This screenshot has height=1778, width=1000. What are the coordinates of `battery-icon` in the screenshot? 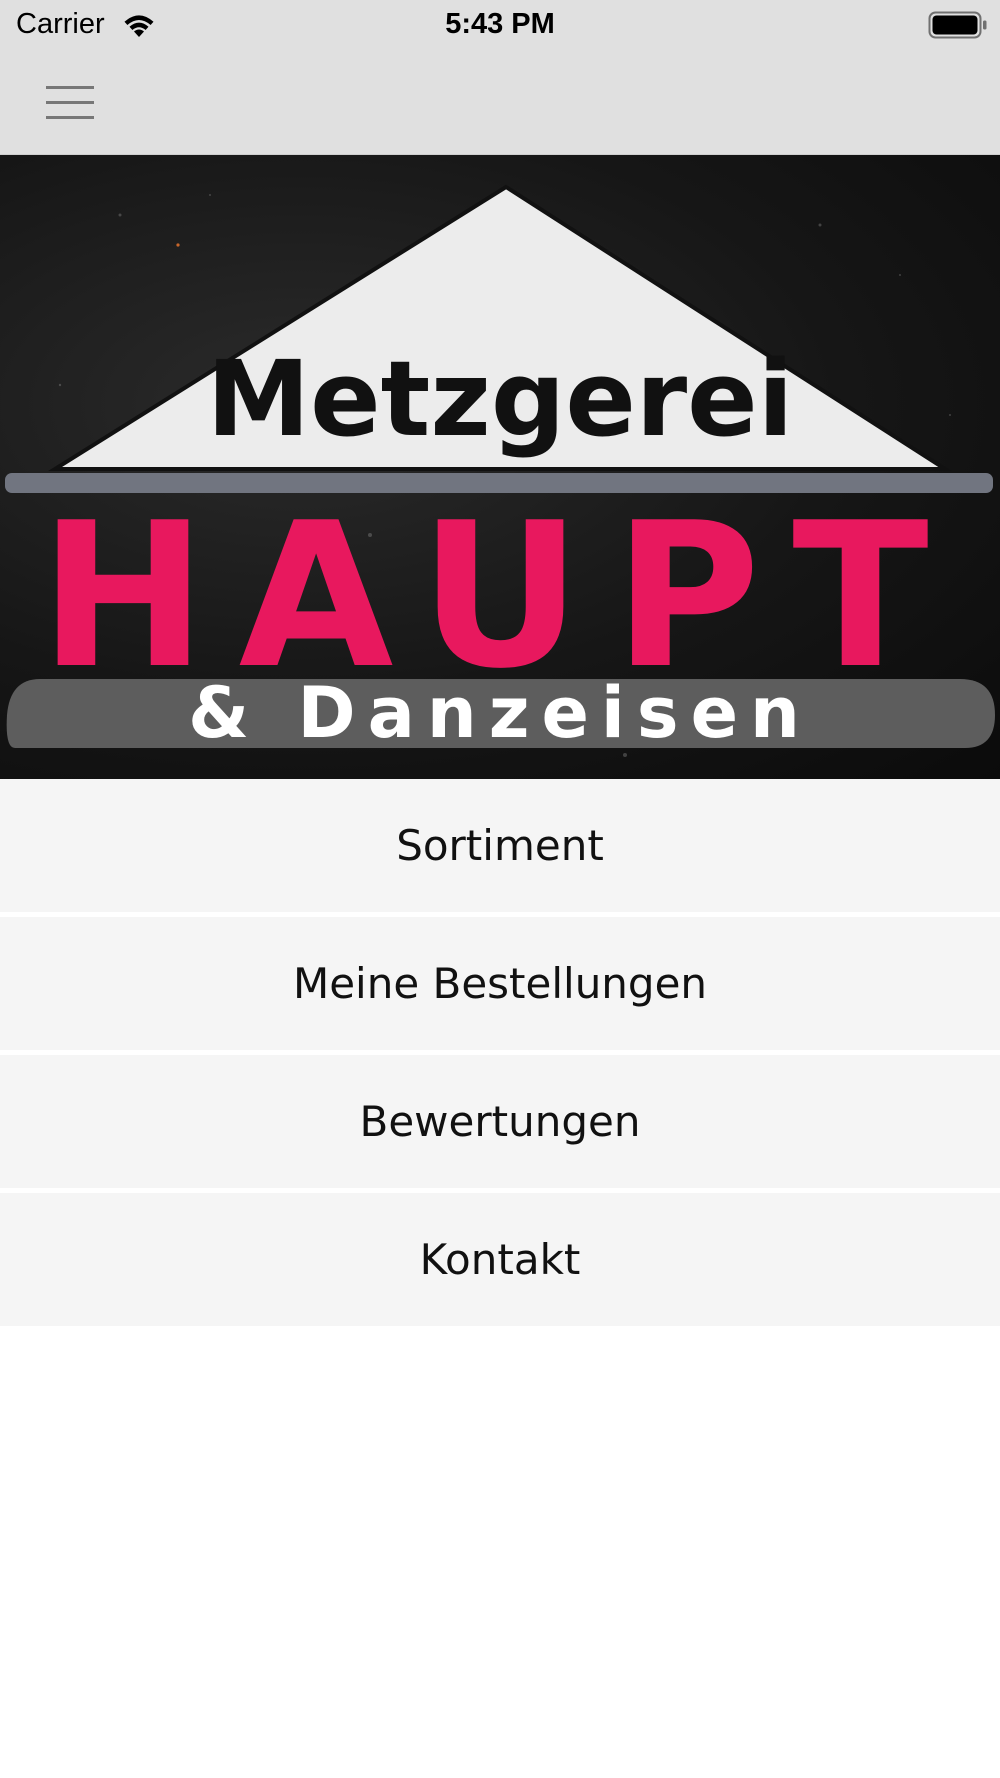 It's located at (957, 25).